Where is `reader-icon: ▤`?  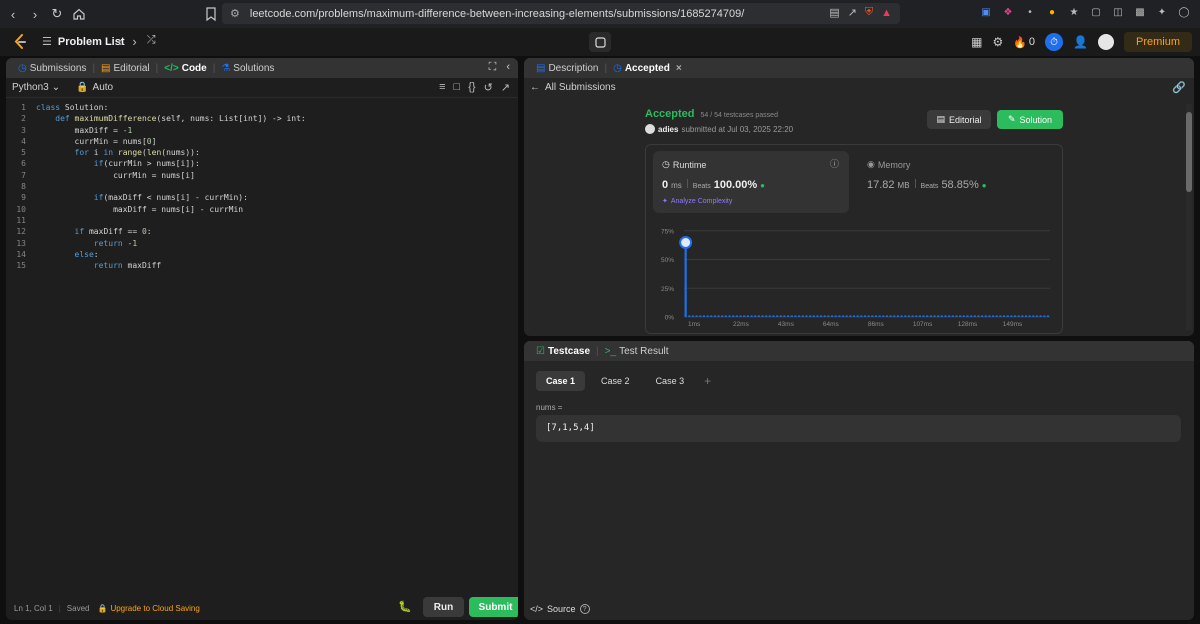
reader-icon: ▤ is located at coordinates (834, 12).